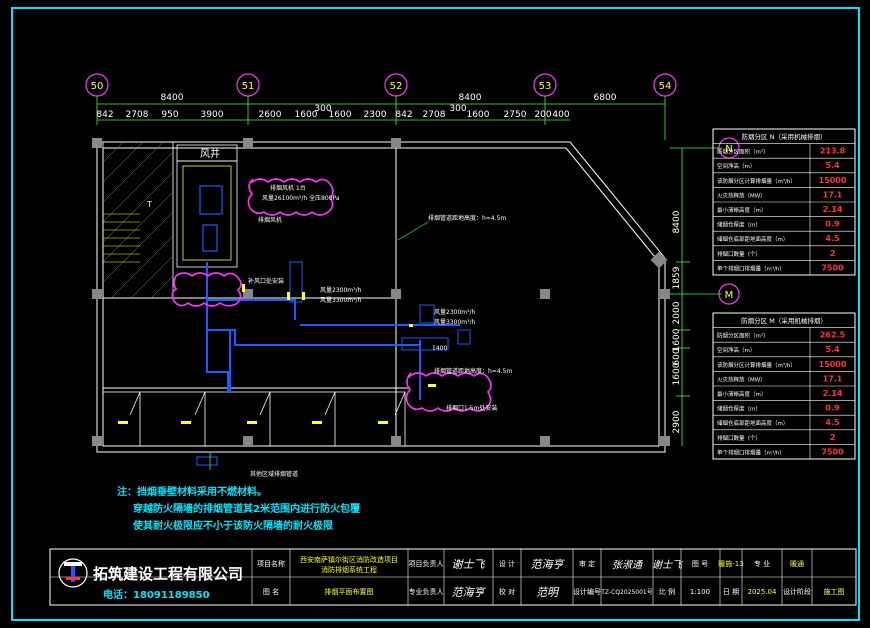 The width and height of the screenshot is (870, 628). I want to click on design-signature: 范海亨, so click(548, 564).